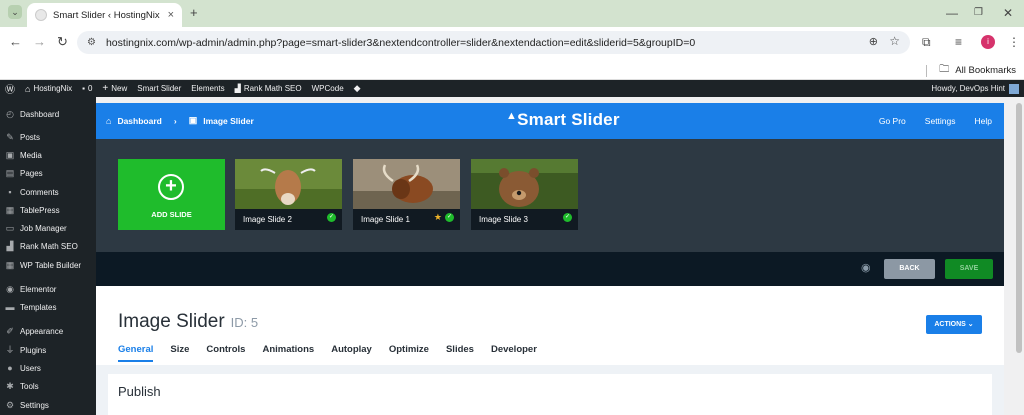  I want to click on graduation-cap-icon: ▲, so click(512, 116).